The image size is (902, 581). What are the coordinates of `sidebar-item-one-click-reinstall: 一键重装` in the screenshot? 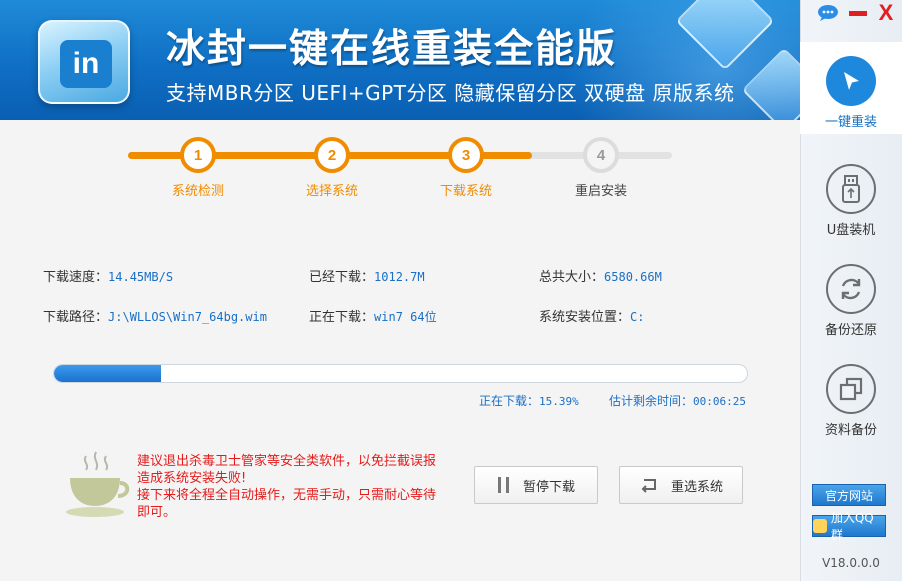 It's located at (851, 88).